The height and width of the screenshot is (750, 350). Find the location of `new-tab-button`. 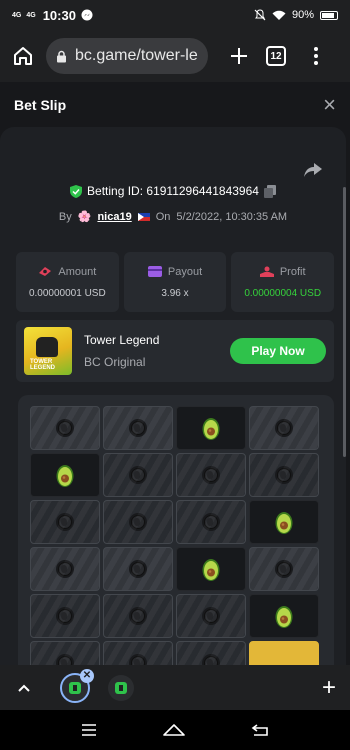

new-tab-button is located at coordinates (239, 56).